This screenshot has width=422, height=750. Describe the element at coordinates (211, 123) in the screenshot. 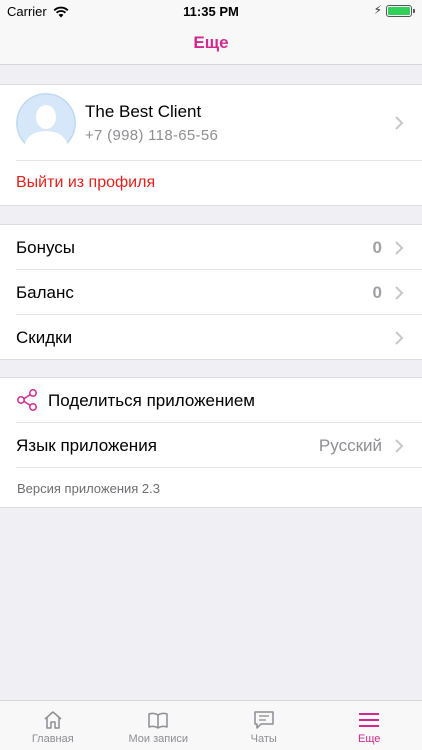

I see `profile-row: The Best Client +7 (998) 118-65-56` at that location.